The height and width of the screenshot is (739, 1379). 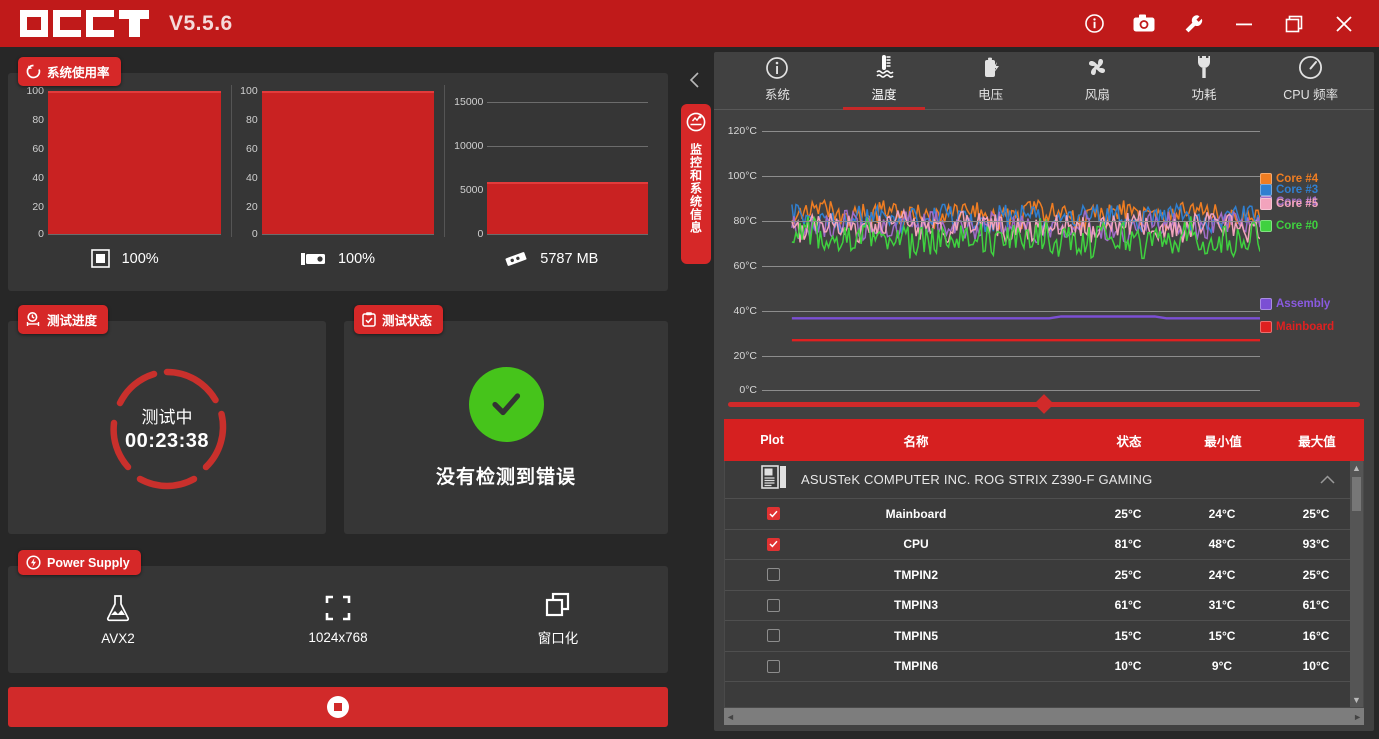 I want to click on tab-cpu-frequency-label: CPU 频率, so click(x=1311, y=95).